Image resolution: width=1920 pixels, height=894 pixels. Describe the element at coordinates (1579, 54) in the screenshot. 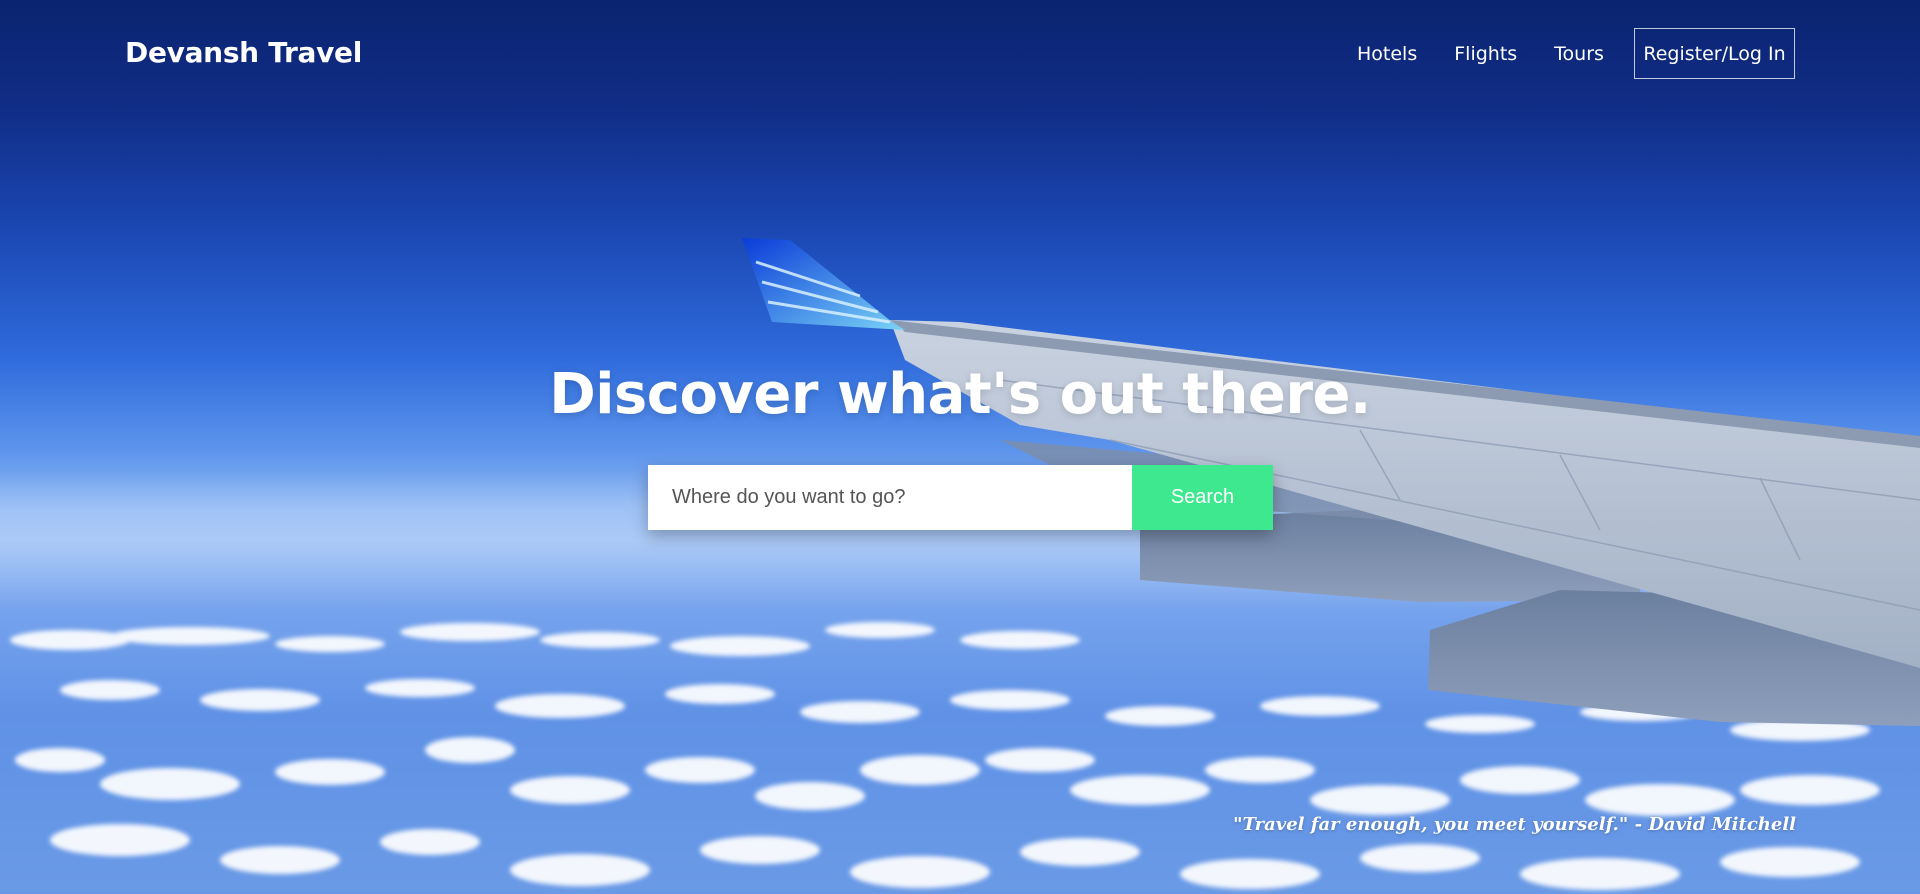

I see `nav-link-tours: Tours` at that location.